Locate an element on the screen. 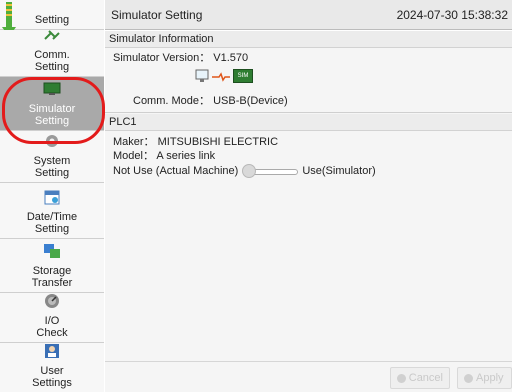 The height and width of the screenshot is (392, 512). sidebar-item-label: System Setting is located at coordinates (52, 167).